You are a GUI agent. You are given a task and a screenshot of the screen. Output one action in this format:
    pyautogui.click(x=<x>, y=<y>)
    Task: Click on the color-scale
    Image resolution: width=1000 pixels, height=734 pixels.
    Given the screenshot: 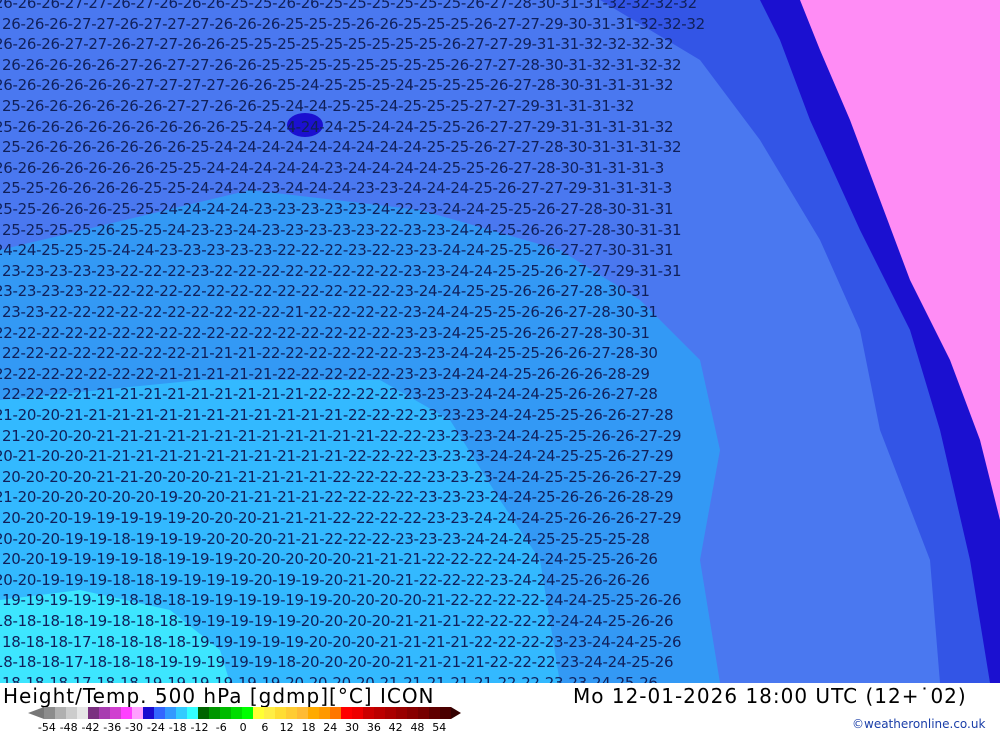 What is the action you would take?
    pyautogui.click(x=244, y=713)
    